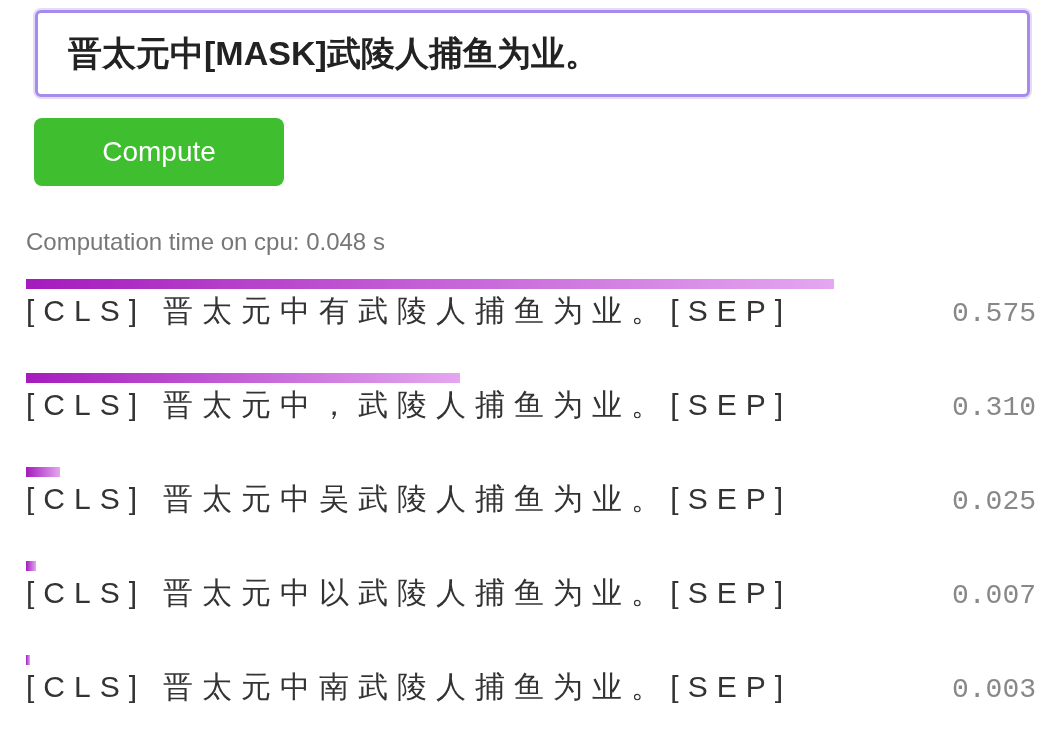 The height and width of the screenshot is (742, 1058). I want to click on text-input-field: 晋太元中[MASK]武陵人捕鱼为业。, so click(532, 53).